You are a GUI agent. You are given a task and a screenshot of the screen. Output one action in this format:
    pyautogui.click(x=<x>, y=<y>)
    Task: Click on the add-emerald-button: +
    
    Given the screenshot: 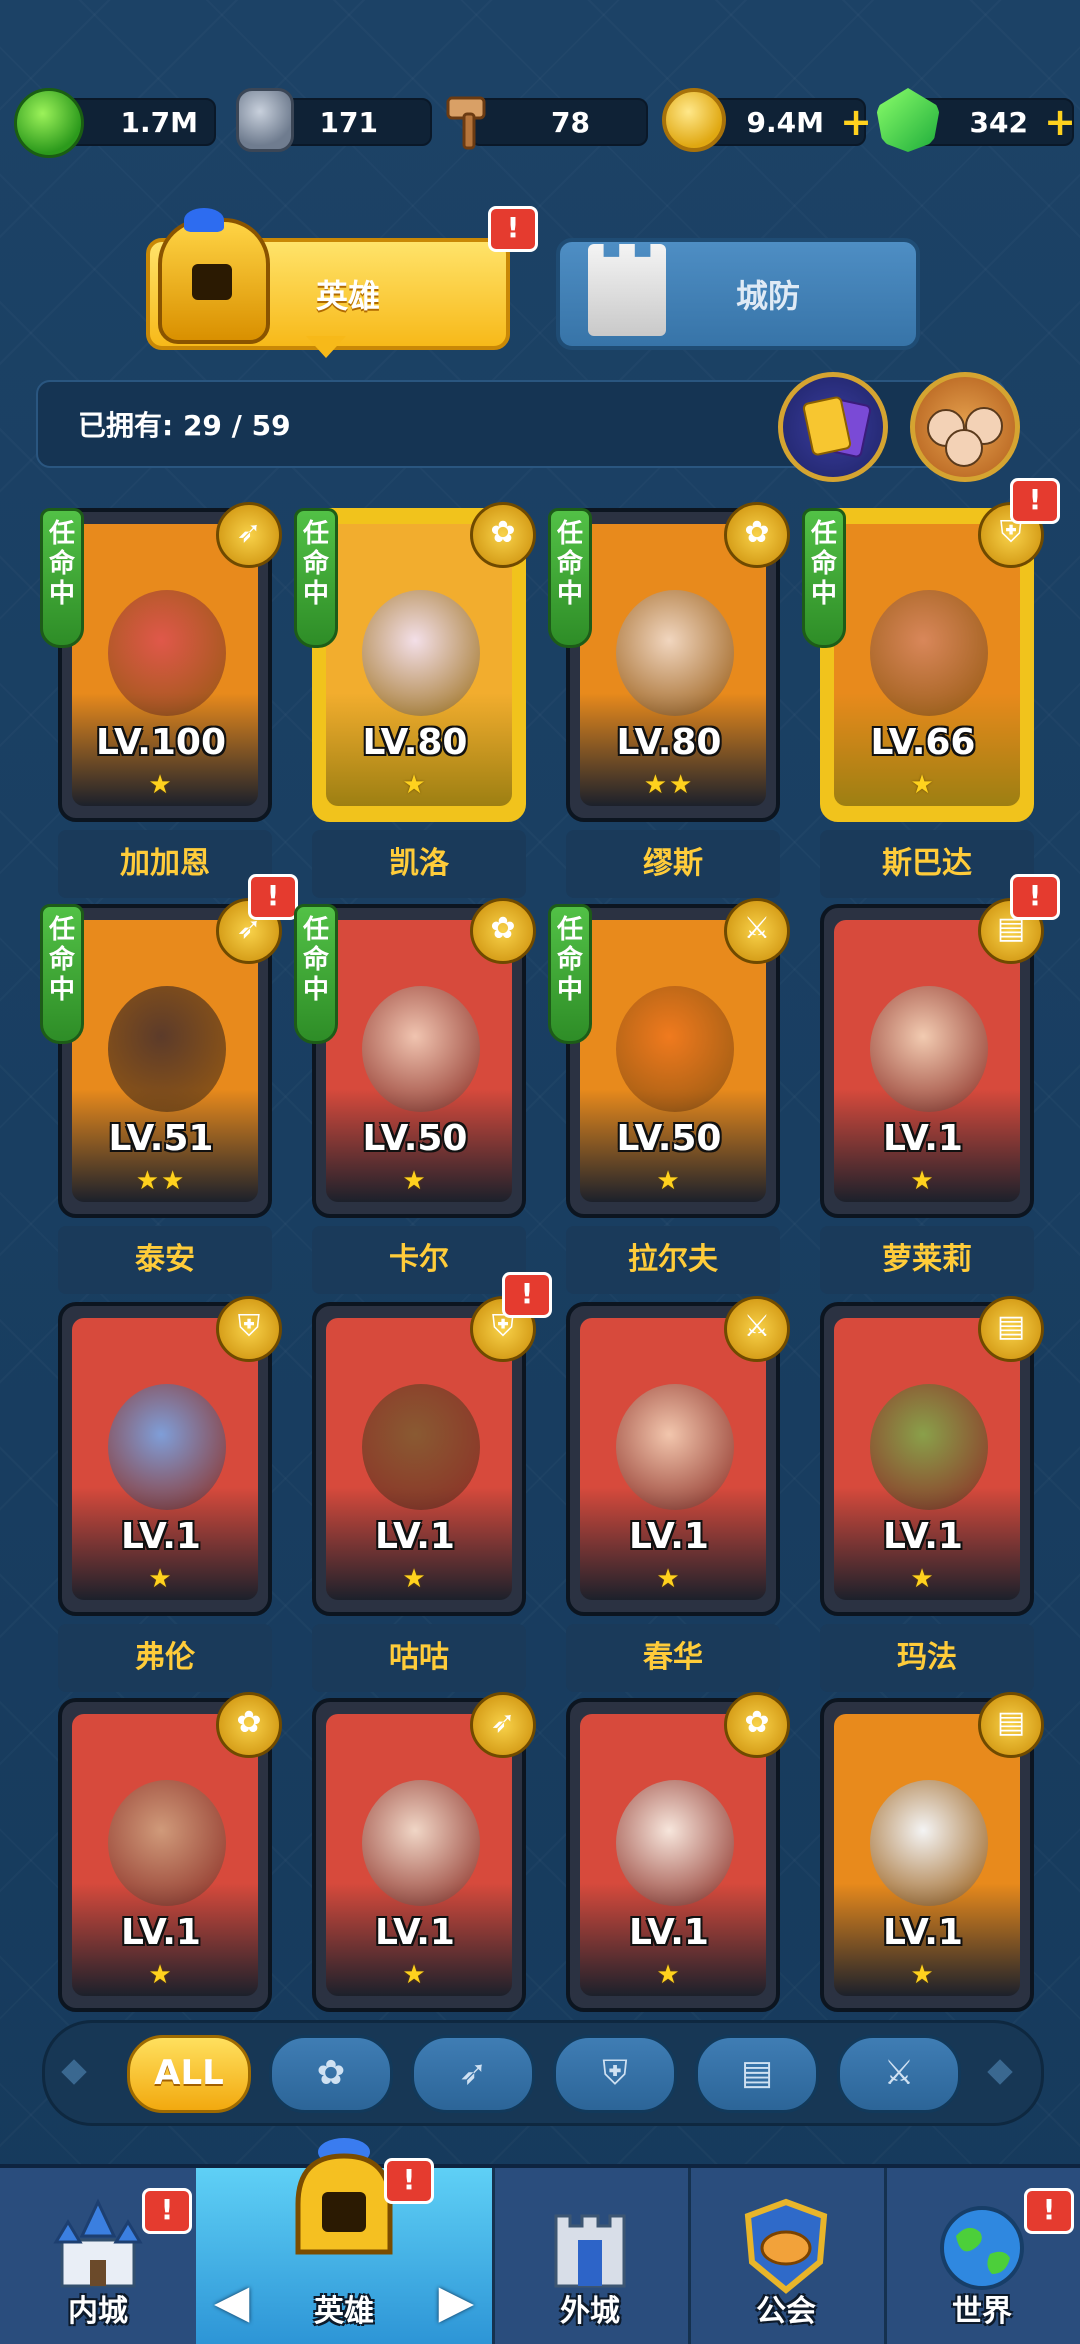 What is the action you would take?
    pyautogui.click(x=1060, y=122)
    